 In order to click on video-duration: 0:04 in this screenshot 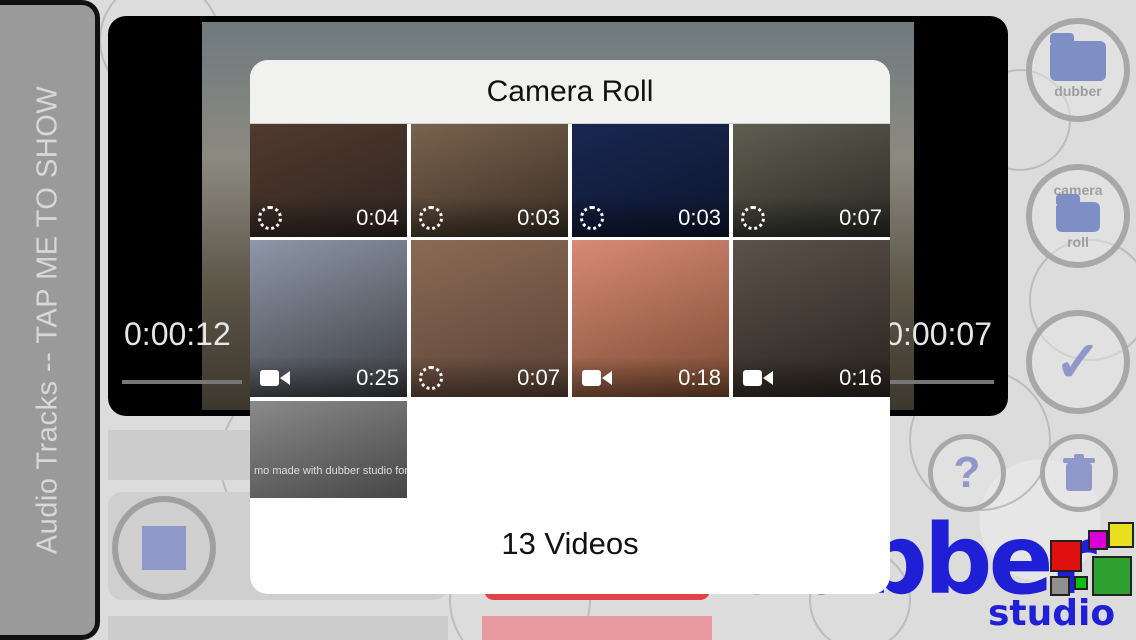, I will do `click(377, 217)`.